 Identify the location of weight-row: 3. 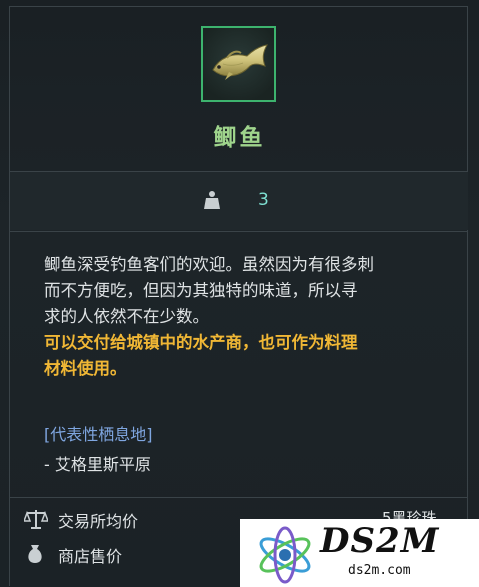
(239, 201).